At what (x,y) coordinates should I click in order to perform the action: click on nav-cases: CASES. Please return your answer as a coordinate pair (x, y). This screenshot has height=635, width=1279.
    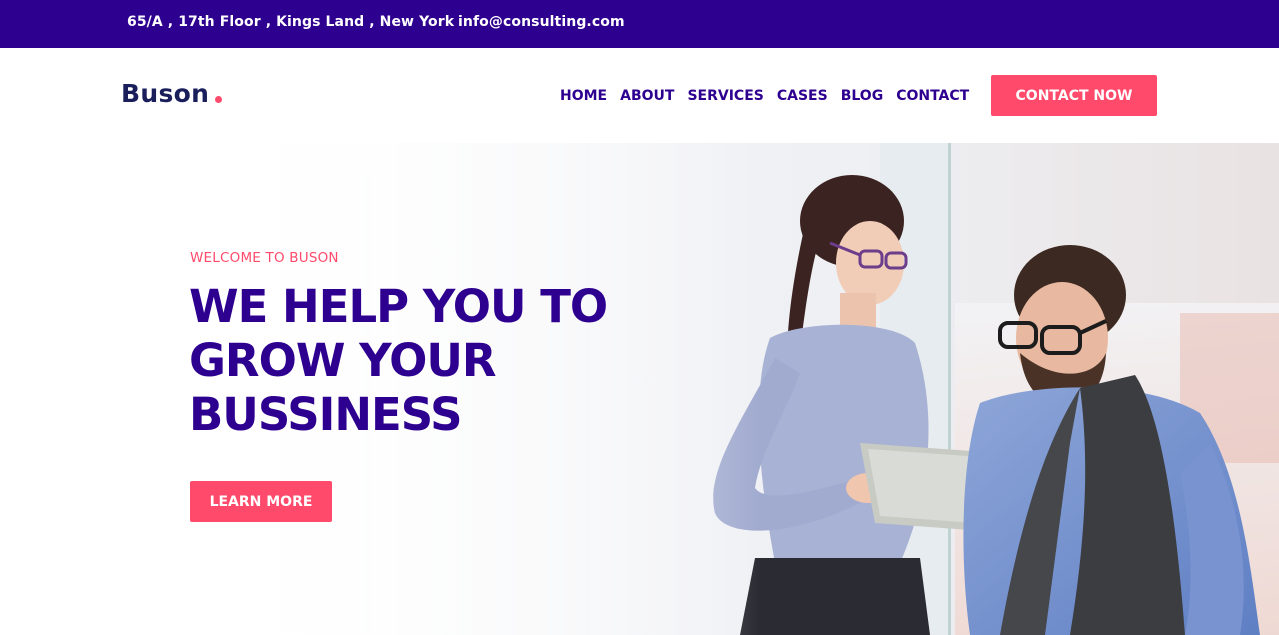
    Looking at the image, I should click on (802, 96).